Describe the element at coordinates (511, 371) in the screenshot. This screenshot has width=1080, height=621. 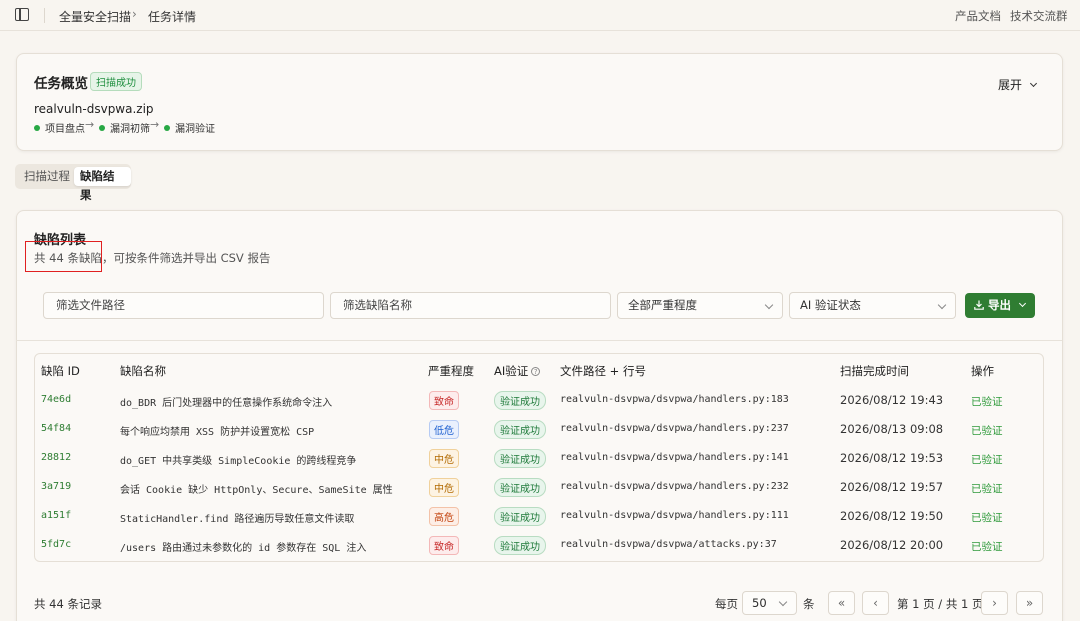
I see `header-ai-verify-label: AI验证` at that location.